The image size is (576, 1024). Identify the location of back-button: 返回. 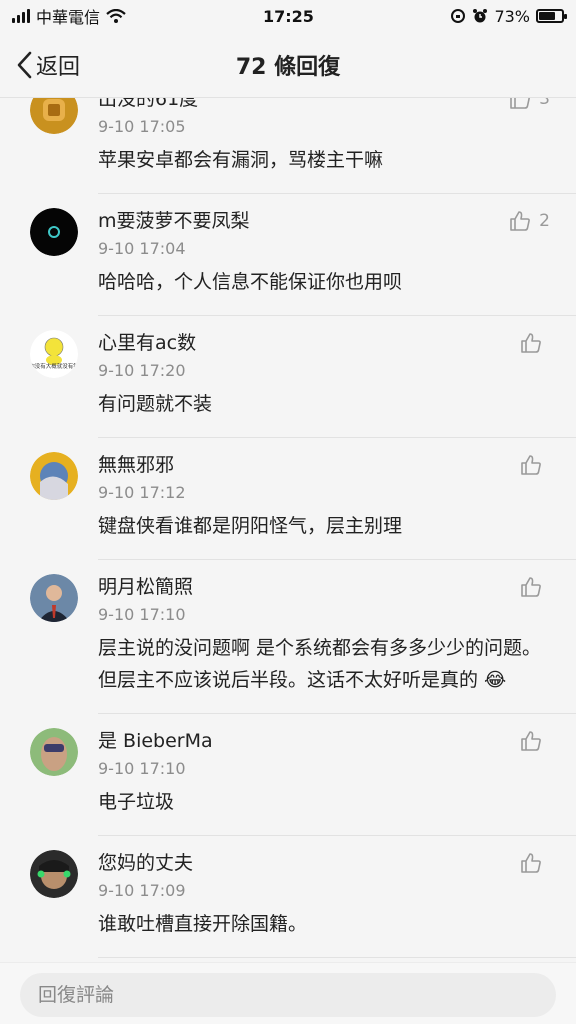
(48, 65).